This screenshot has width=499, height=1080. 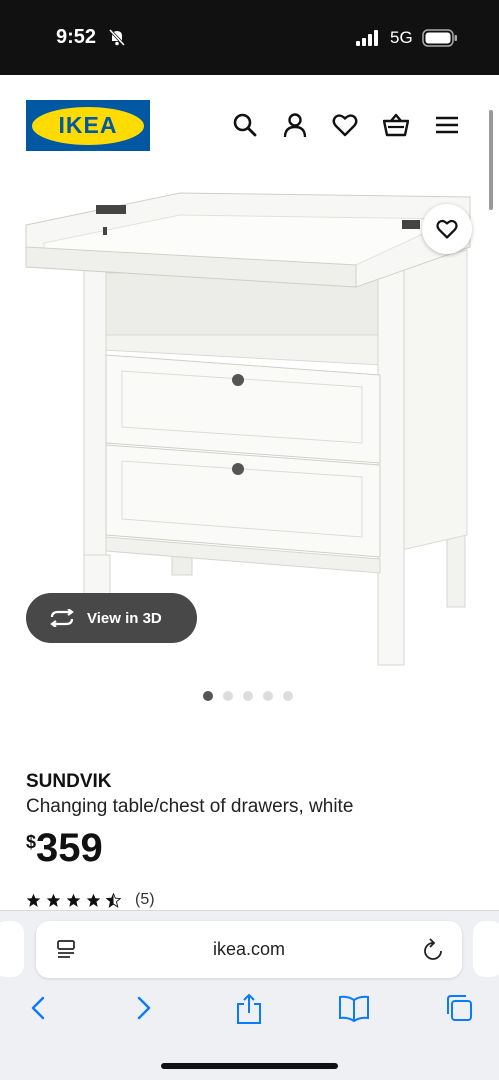 What do you see at coordinates (401, 37) in the screenshot?
I see `network-label: 5G` at bounding box center [401, 37].